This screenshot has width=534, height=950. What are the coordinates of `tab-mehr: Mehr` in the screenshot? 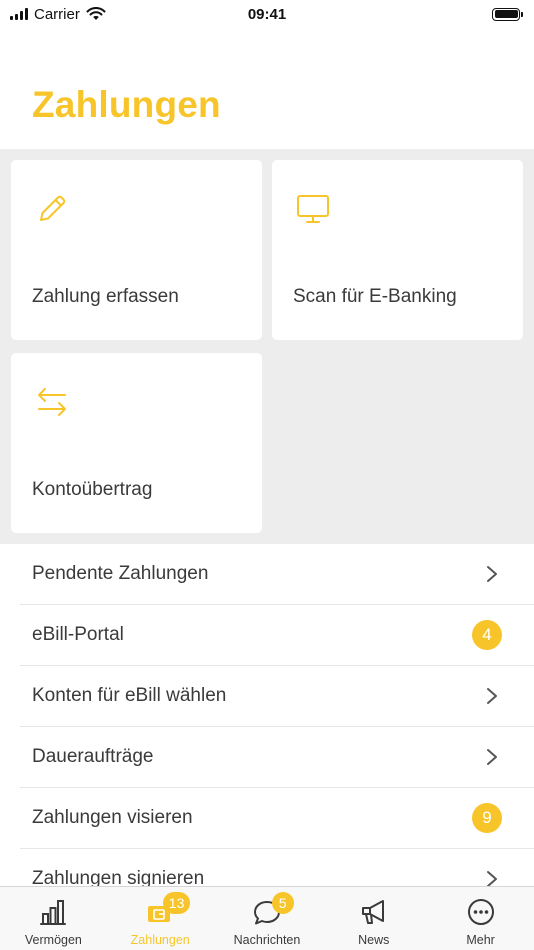 It's located at (480, 918).